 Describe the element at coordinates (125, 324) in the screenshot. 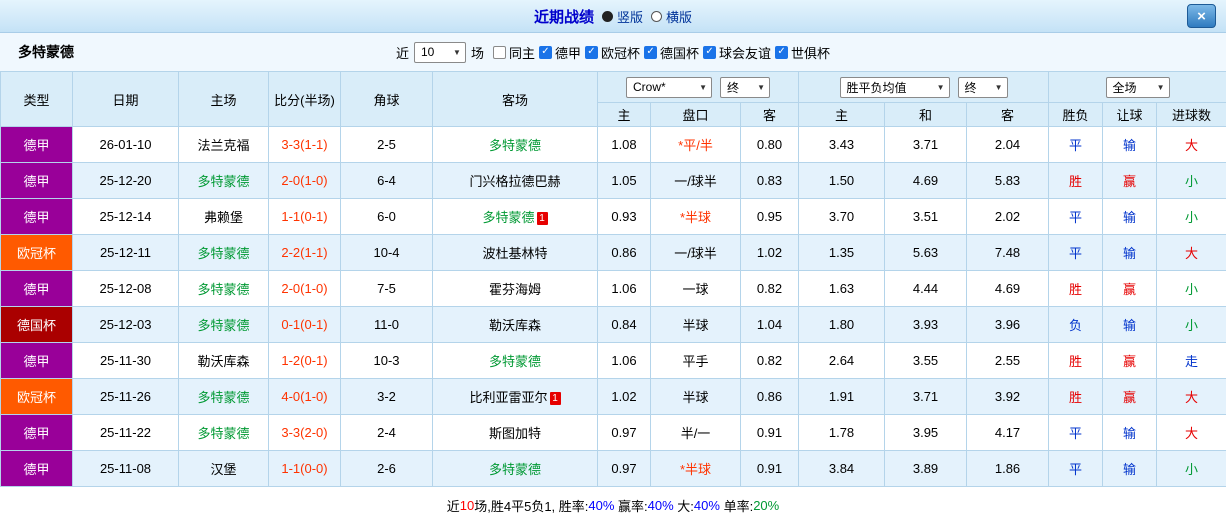

I see `match-date: 25-12-03` at that location.